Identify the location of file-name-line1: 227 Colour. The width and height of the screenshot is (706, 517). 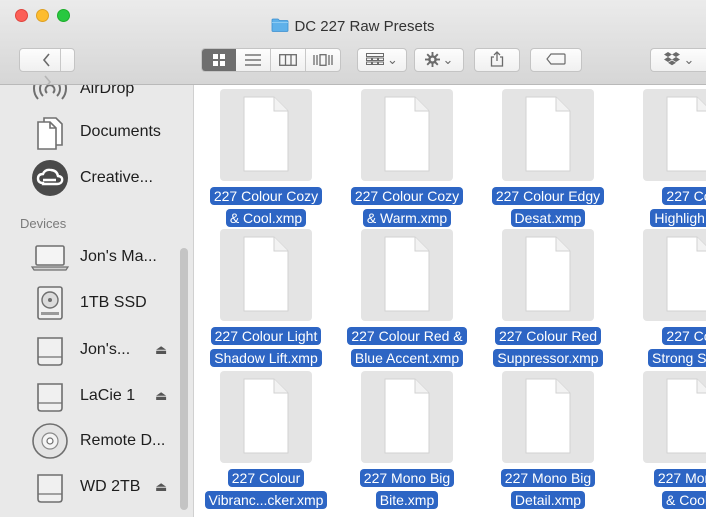
(266, 478).